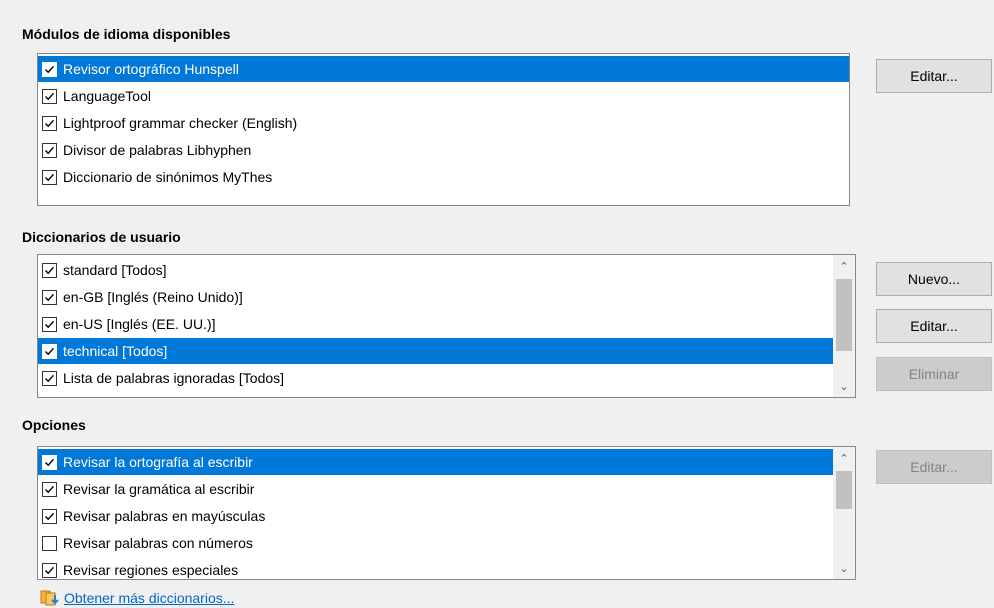 The height and width of the screenshot is (608, 994). Describe the element at coordinates (139, 324) in the screenshot. I see `dictionaries-item-label: en-US [Inglés (EE. UU.)]` at that location.